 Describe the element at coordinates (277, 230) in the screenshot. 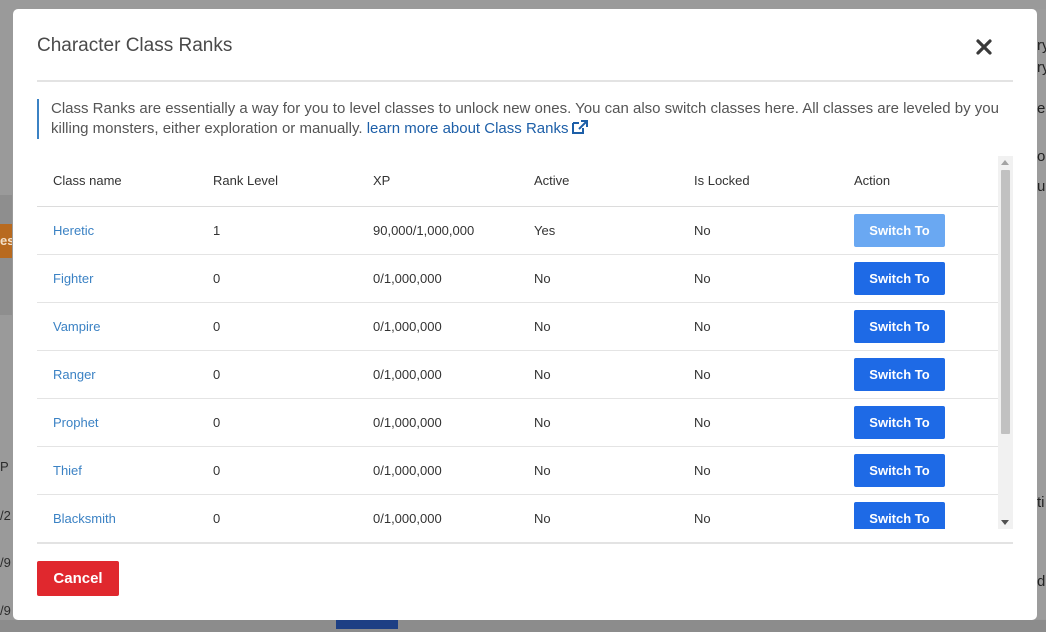

I see `rank-level-cell: 1` at that location.